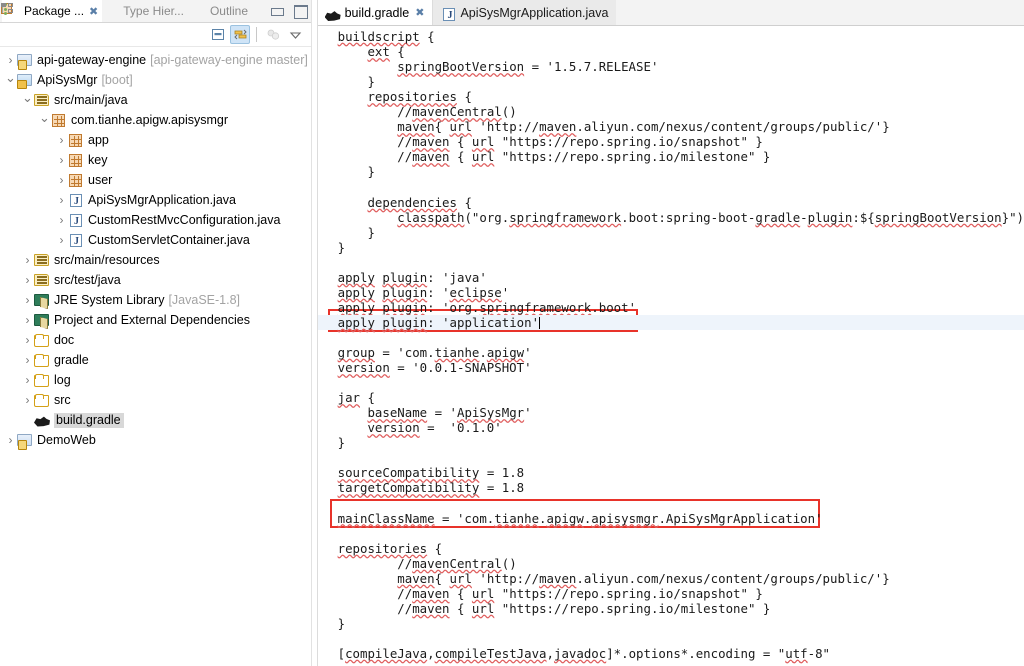  I want to click on code-line: group = 'com.tianhe.apigw', so click(434, 352).